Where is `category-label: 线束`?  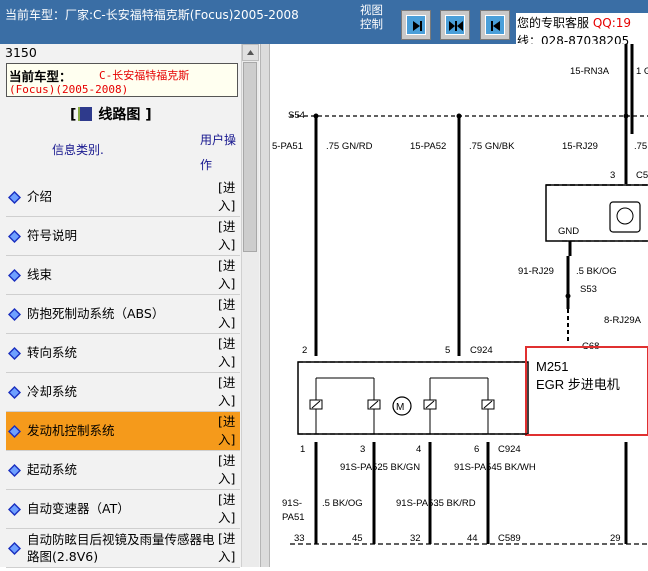
category-label: 线束 is located at coordinates (122, 274).